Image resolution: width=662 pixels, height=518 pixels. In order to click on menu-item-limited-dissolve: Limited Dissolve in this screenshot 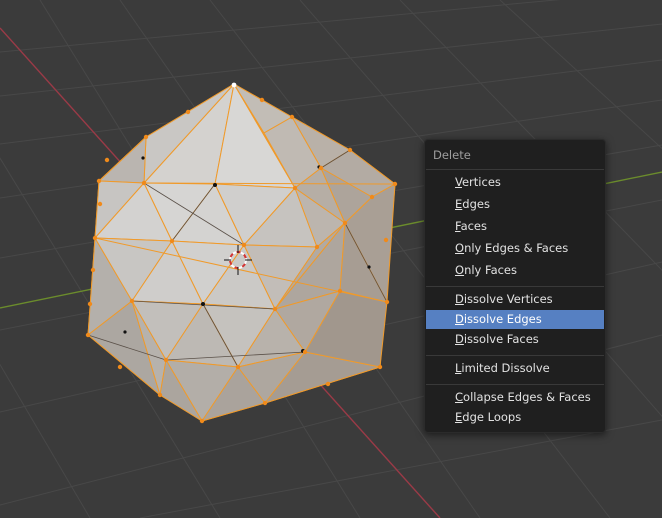, I will do `click(515, 368)`.